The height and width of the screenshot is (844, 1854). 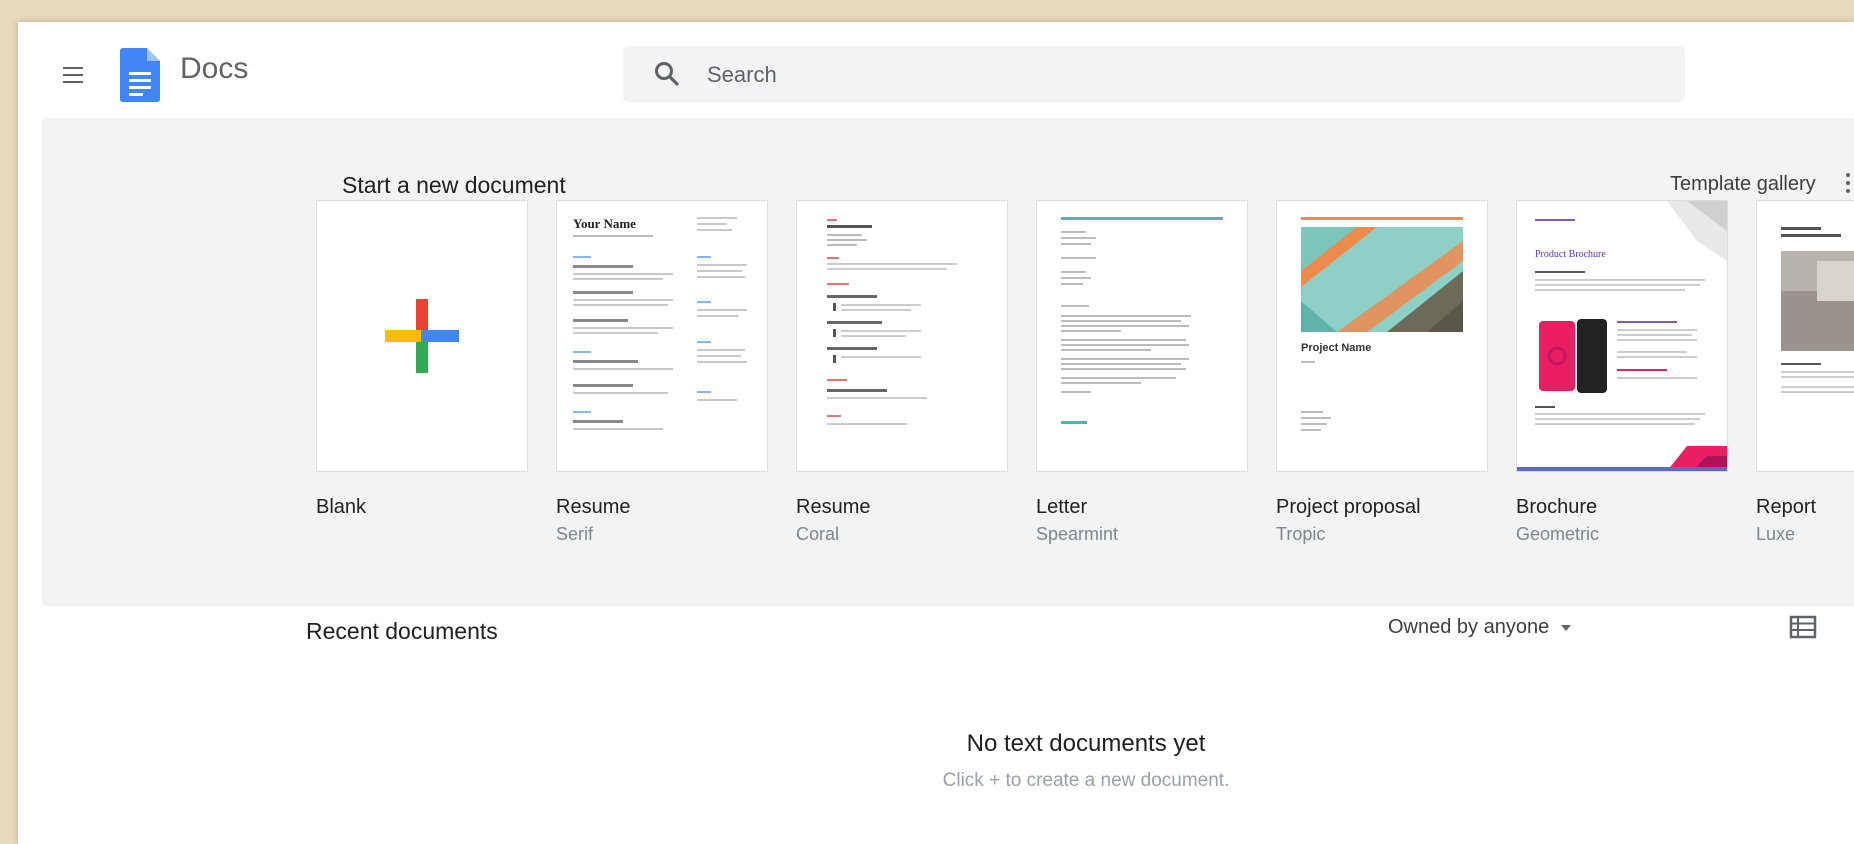 What do you see at coordinates (1786, 507) in the screenshot?
I see `template-name: Report` at bounding box center [1786, 507].